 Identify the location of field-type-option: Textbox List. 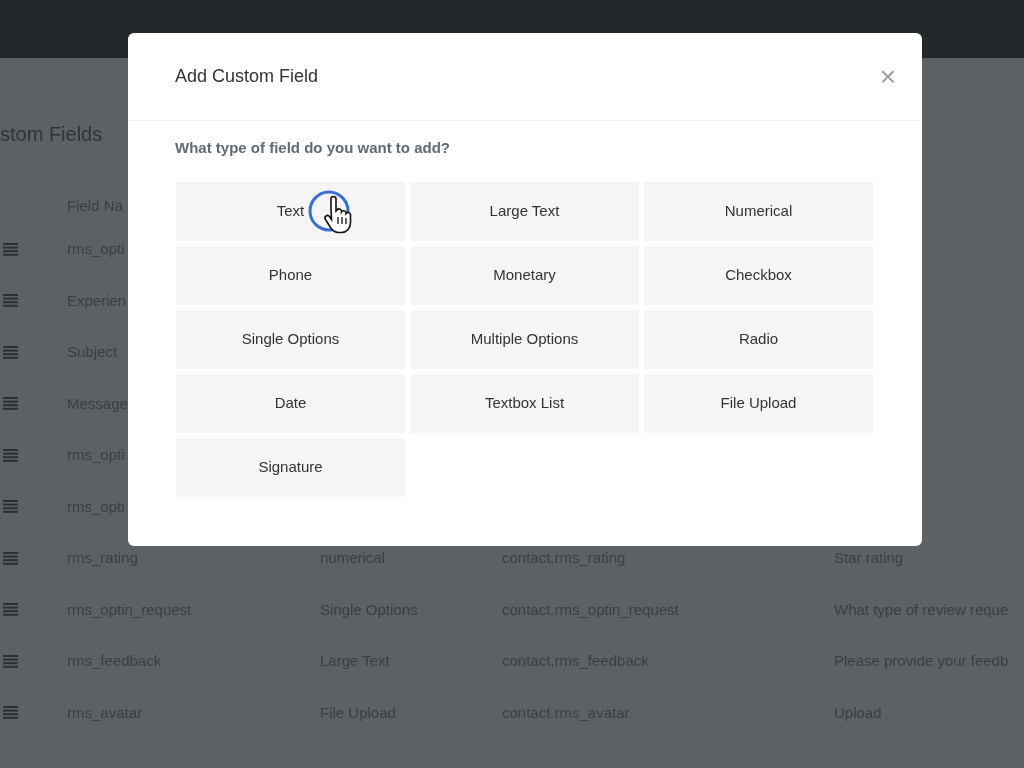
(524, 403).